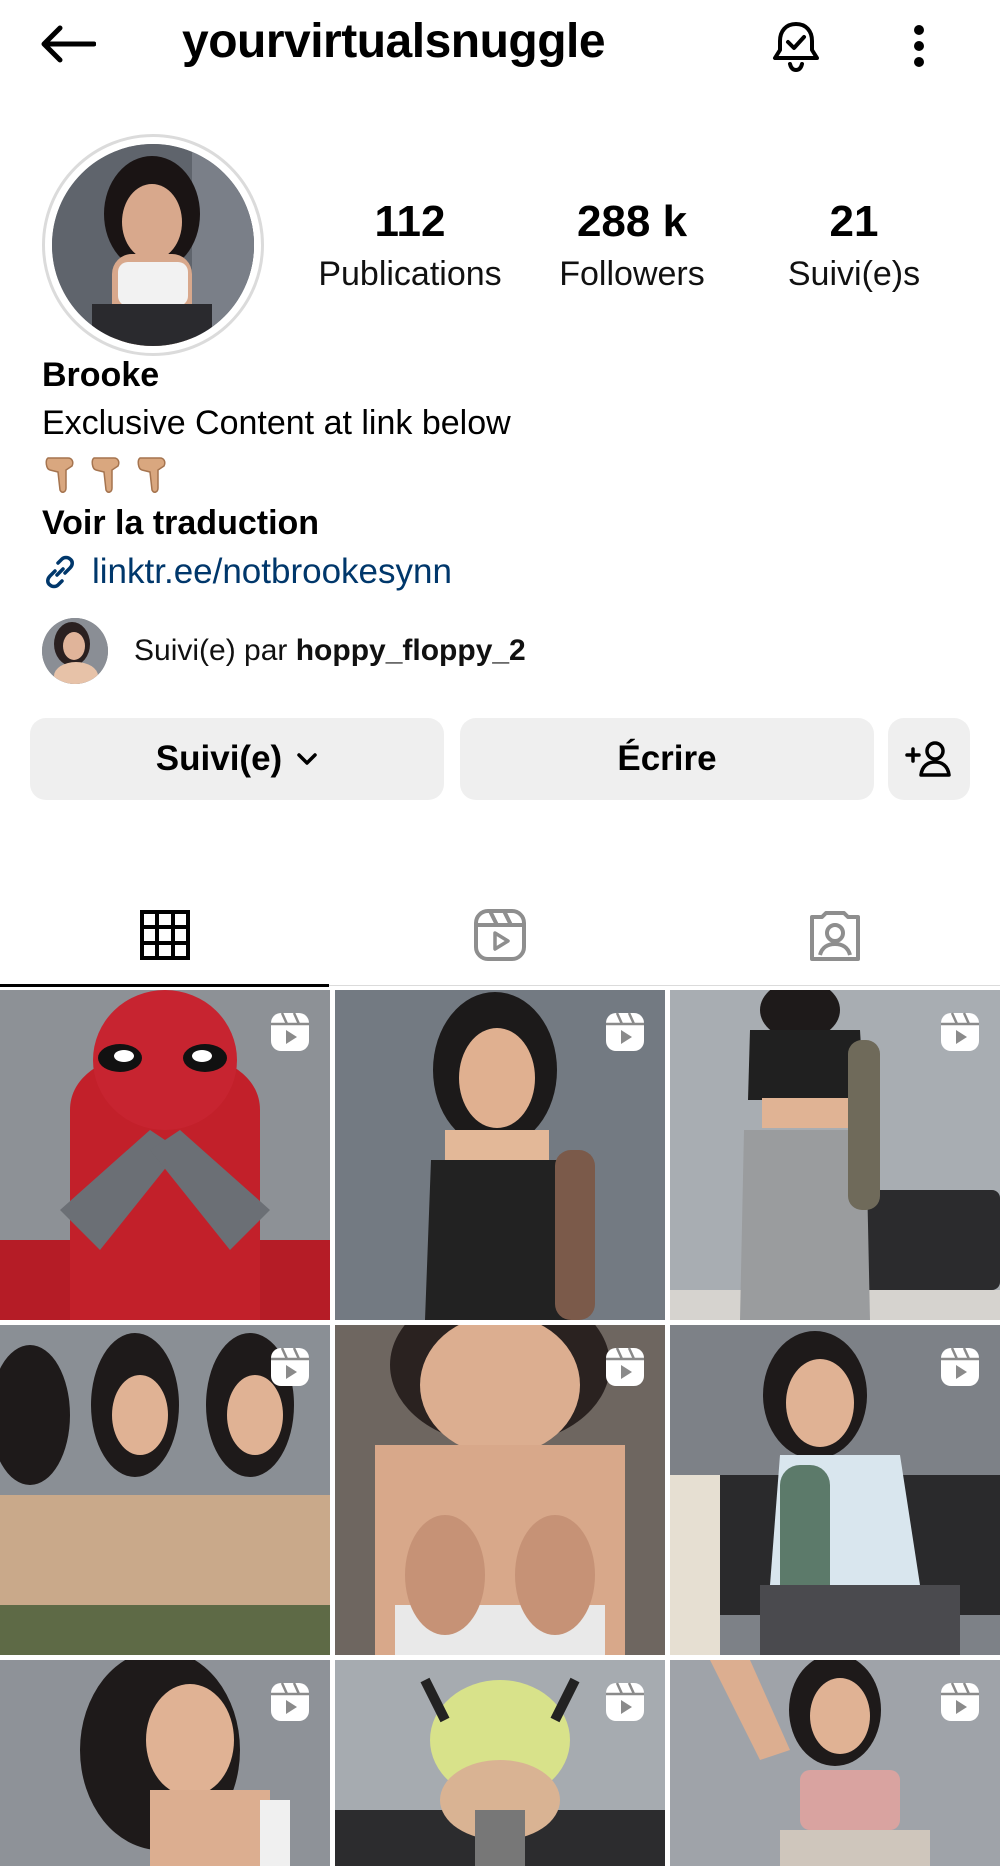 The width and height of the screenshot is (1000, 1876). I want to click on tab-tagged, so click(834, 935).